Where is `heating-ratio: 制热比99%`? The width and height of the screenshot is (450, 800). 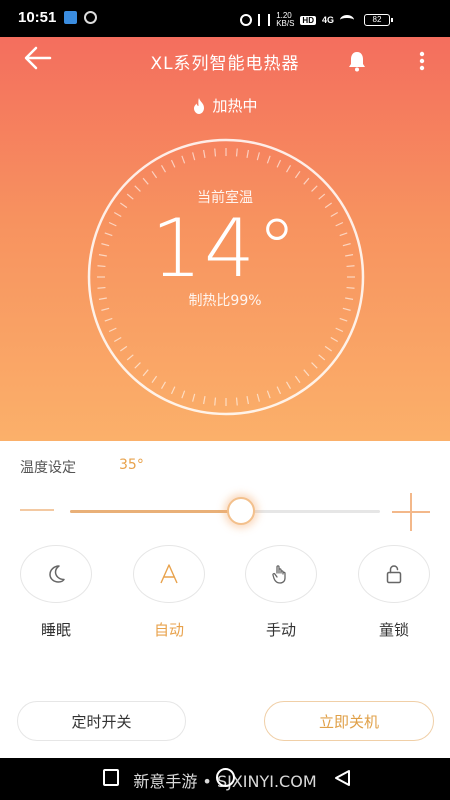
heating-ratio: 制热比99% is located at coordinates (225, 301).